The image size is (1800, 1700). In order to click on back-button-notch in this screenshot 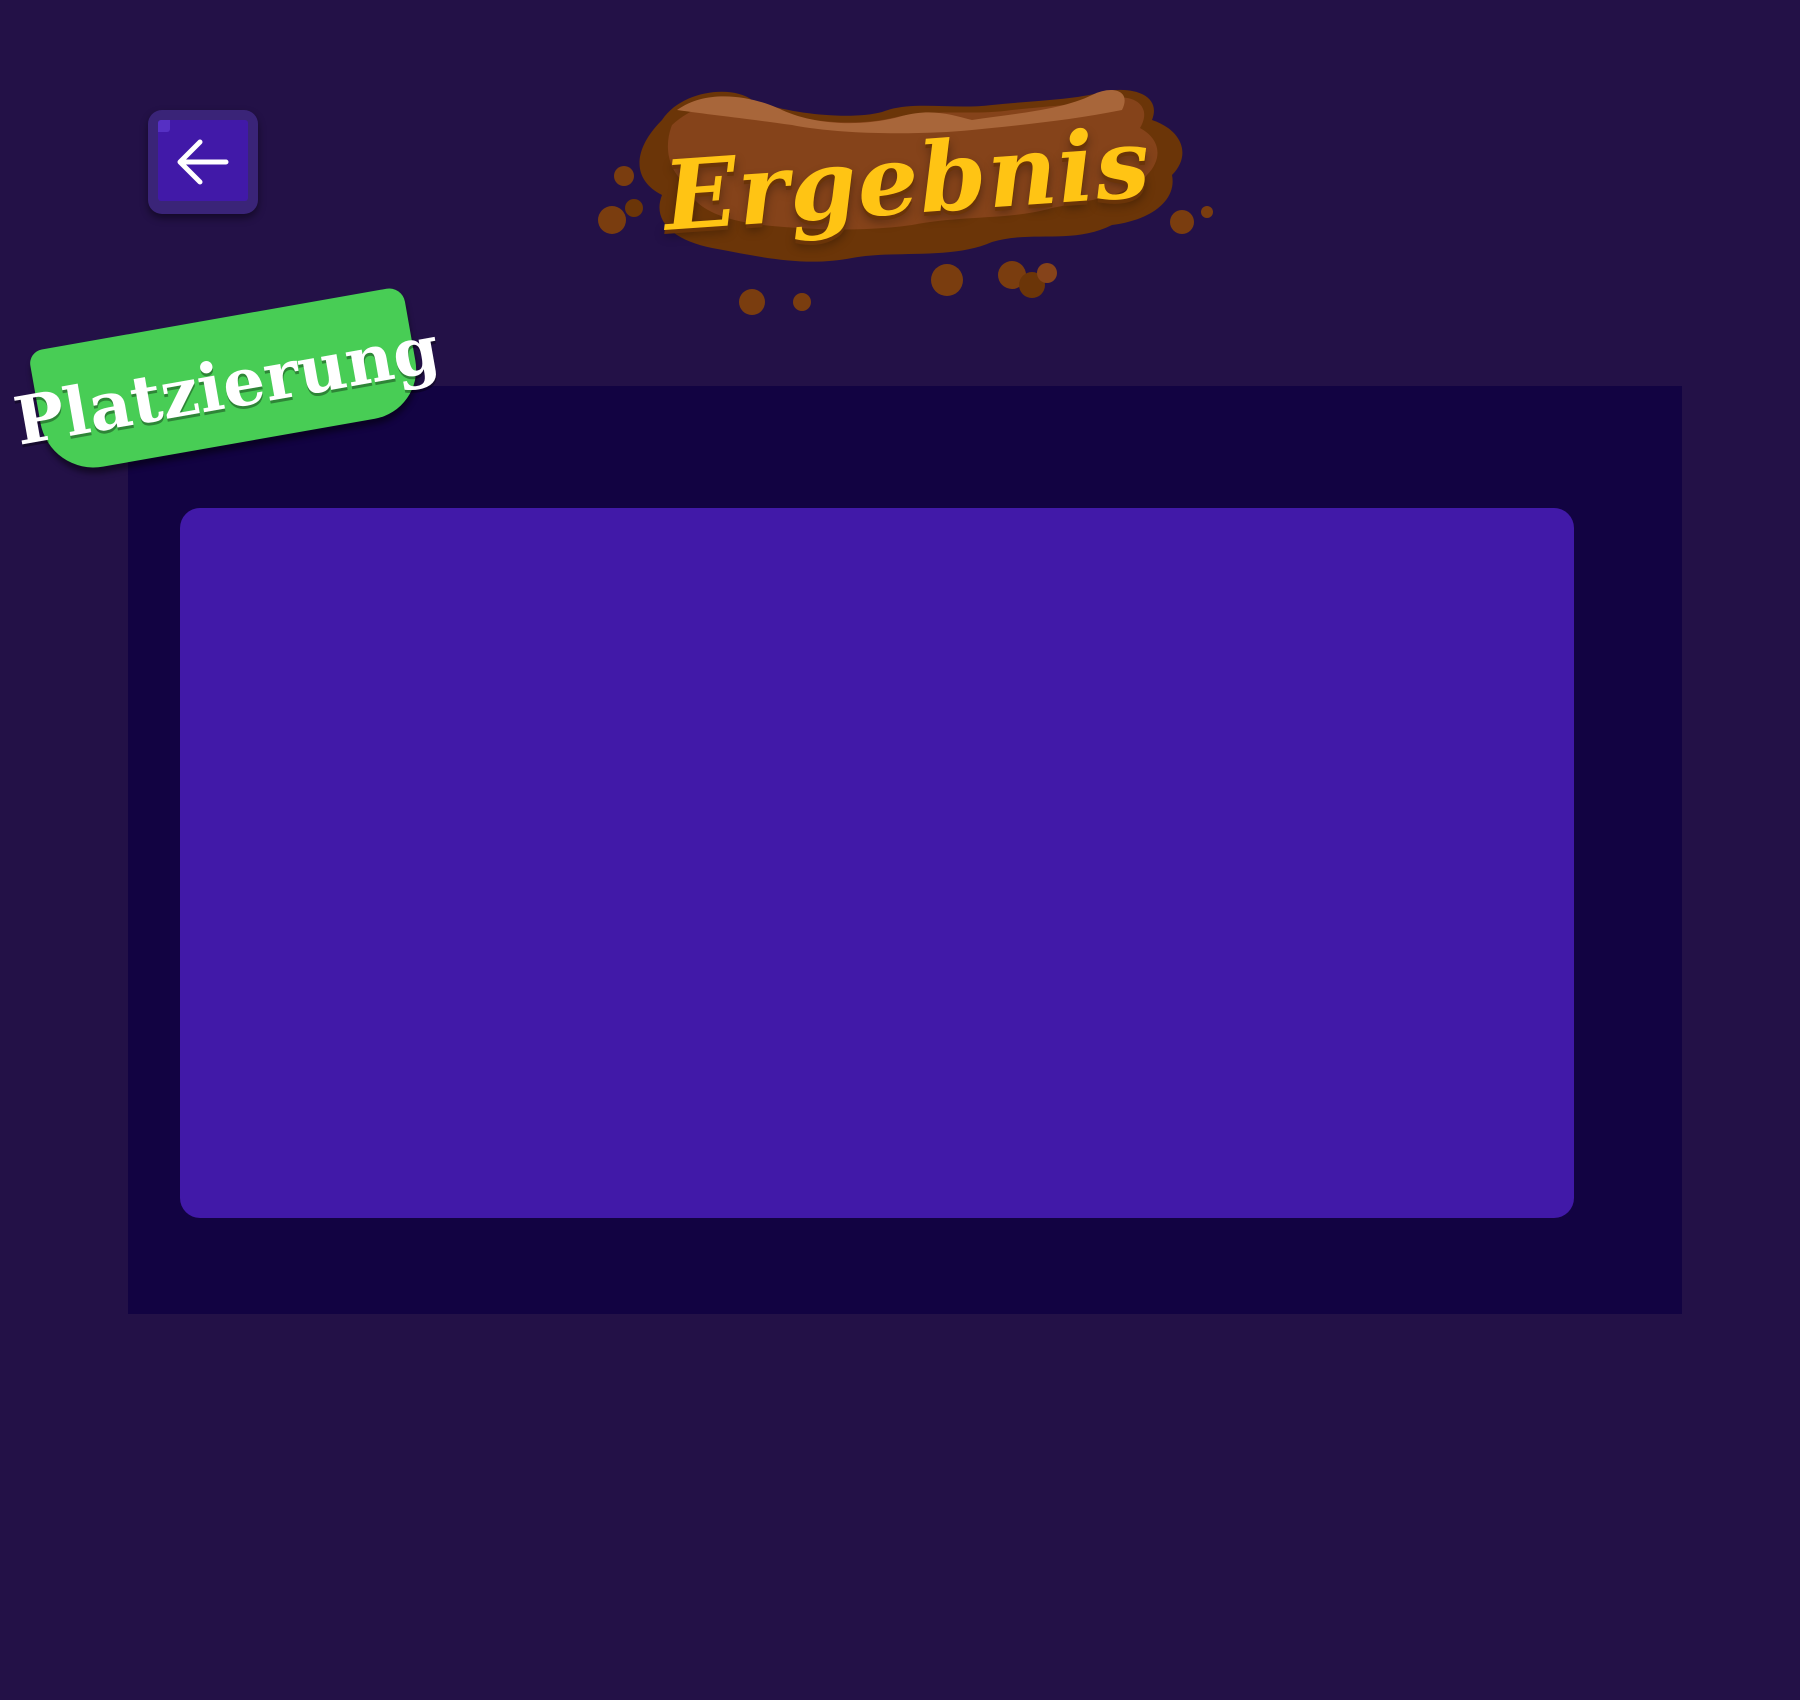, I will do `click(164, 126)`.